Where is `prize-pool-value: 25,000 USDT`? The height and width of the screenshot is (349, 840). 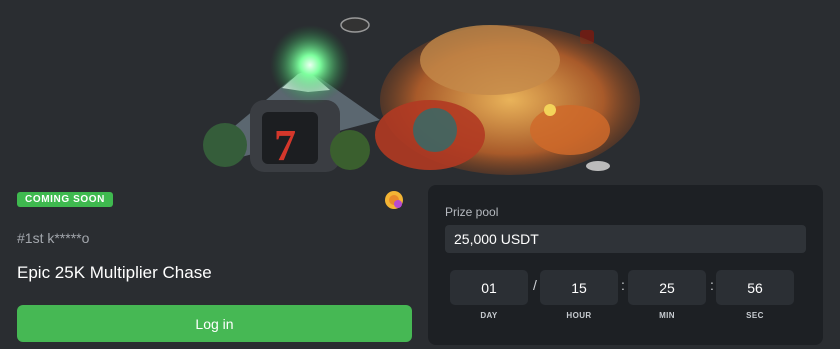
prize-pool-value: 25,000 USDT is located at coordinates (625, 239).